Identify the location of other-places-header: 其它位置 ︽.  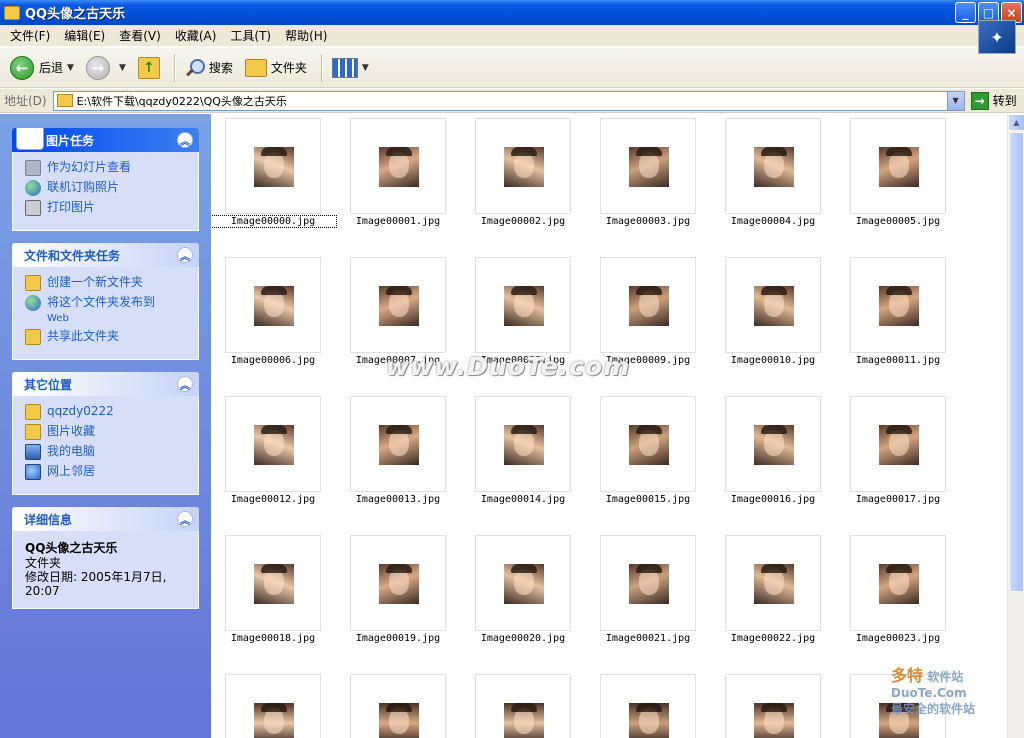
(105, 384).